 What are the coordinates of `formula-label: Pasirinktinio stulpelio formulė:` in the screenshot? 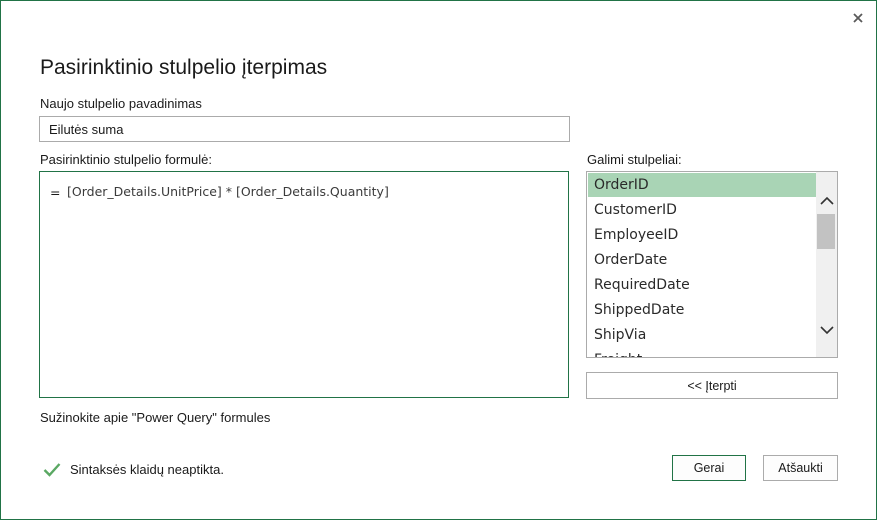 It's located at (126, 159).